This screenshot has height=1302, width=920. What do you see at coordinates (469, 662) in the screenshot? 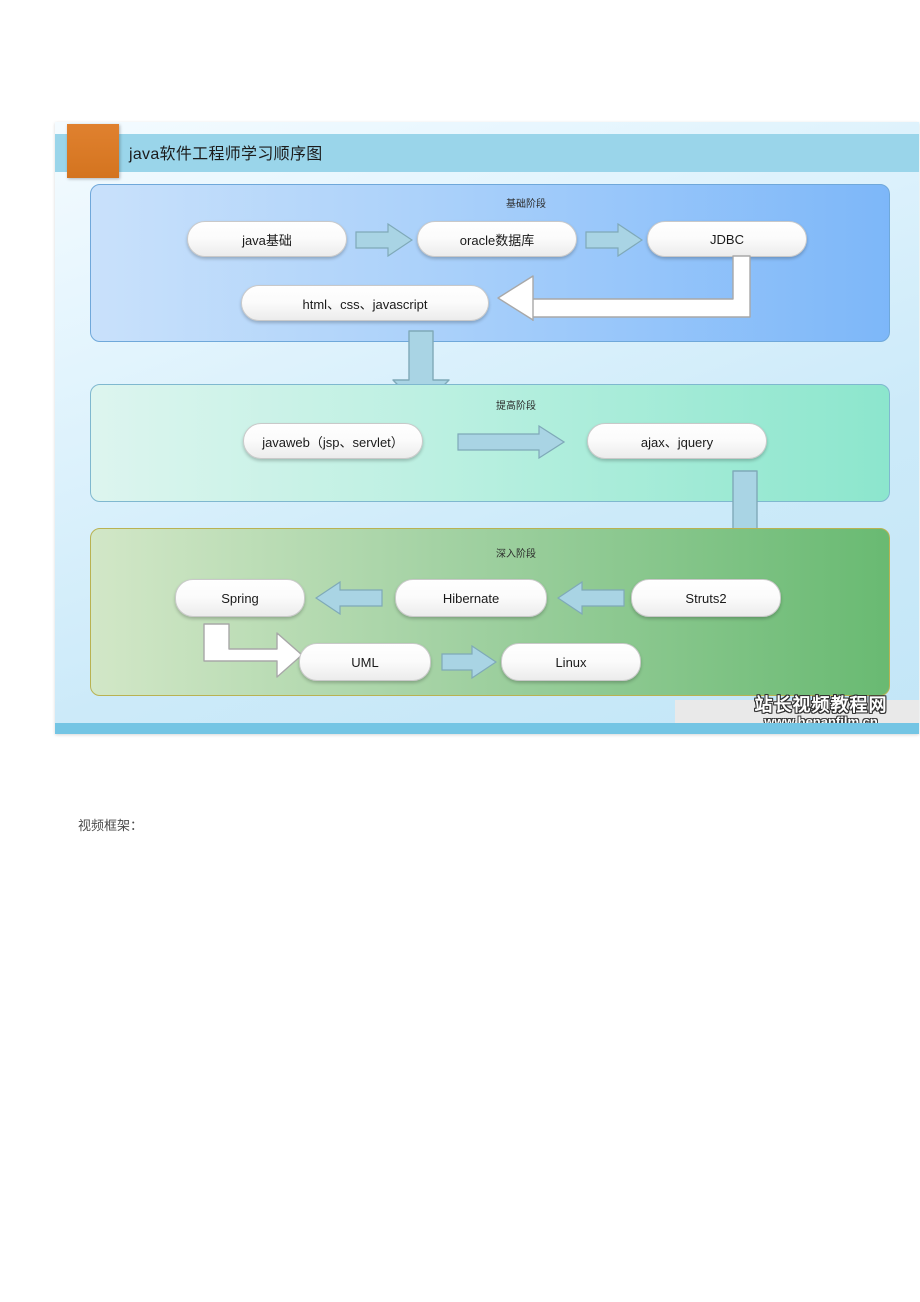
I see `arrow-right-uml-to-linux` at bounding box center [469, 662].